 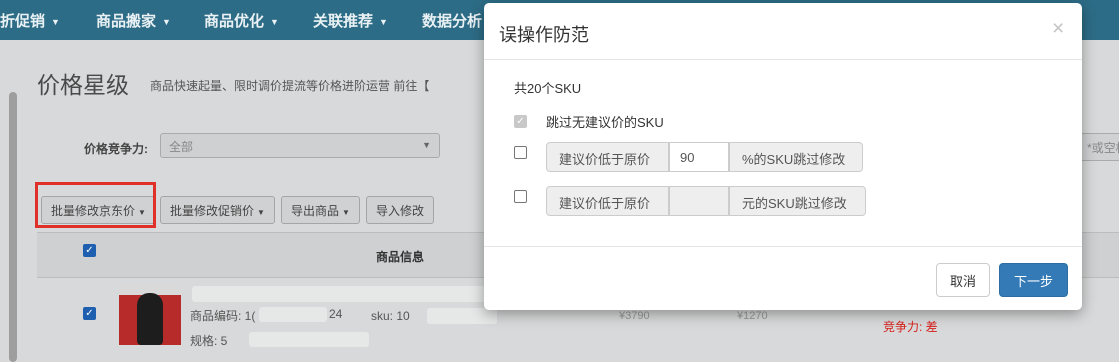 What do you see at coordinates (910, 327) in the screenshot?
I see `competitiveness-status: 竞争力: 差` at bounding box center [910, 327].